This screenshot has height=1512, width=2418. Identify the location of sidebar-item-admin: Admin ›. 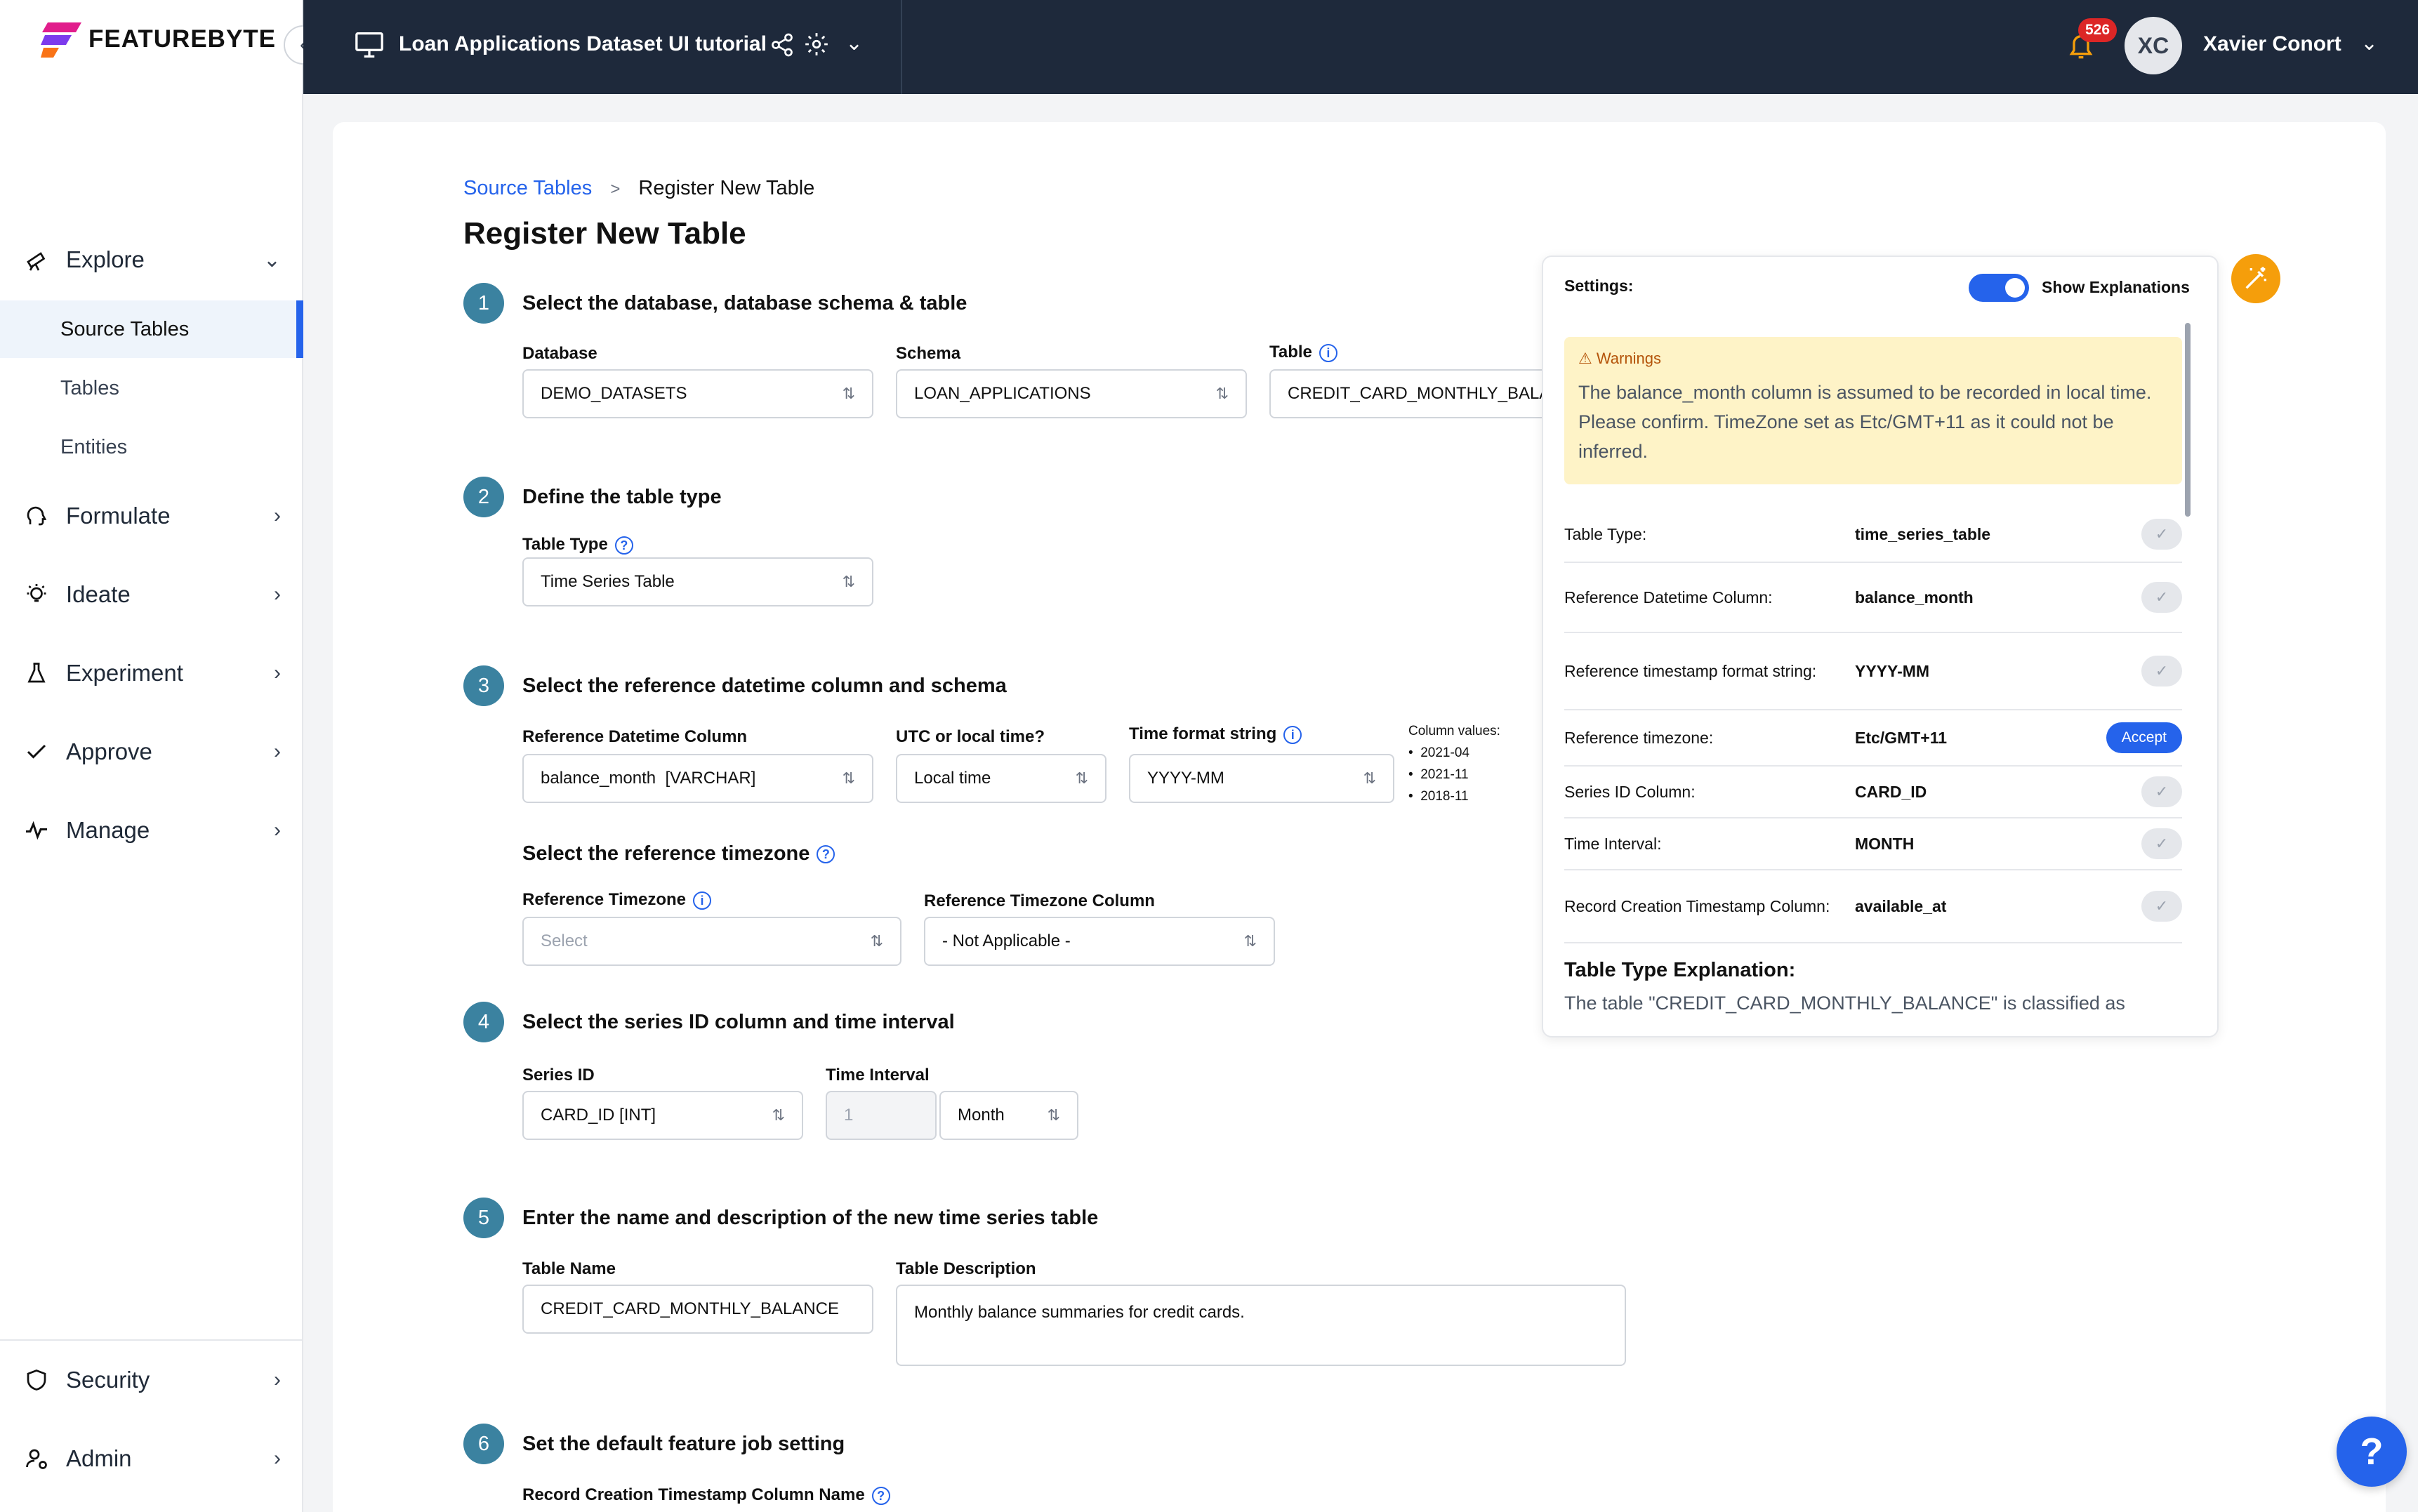
(151, 1459).